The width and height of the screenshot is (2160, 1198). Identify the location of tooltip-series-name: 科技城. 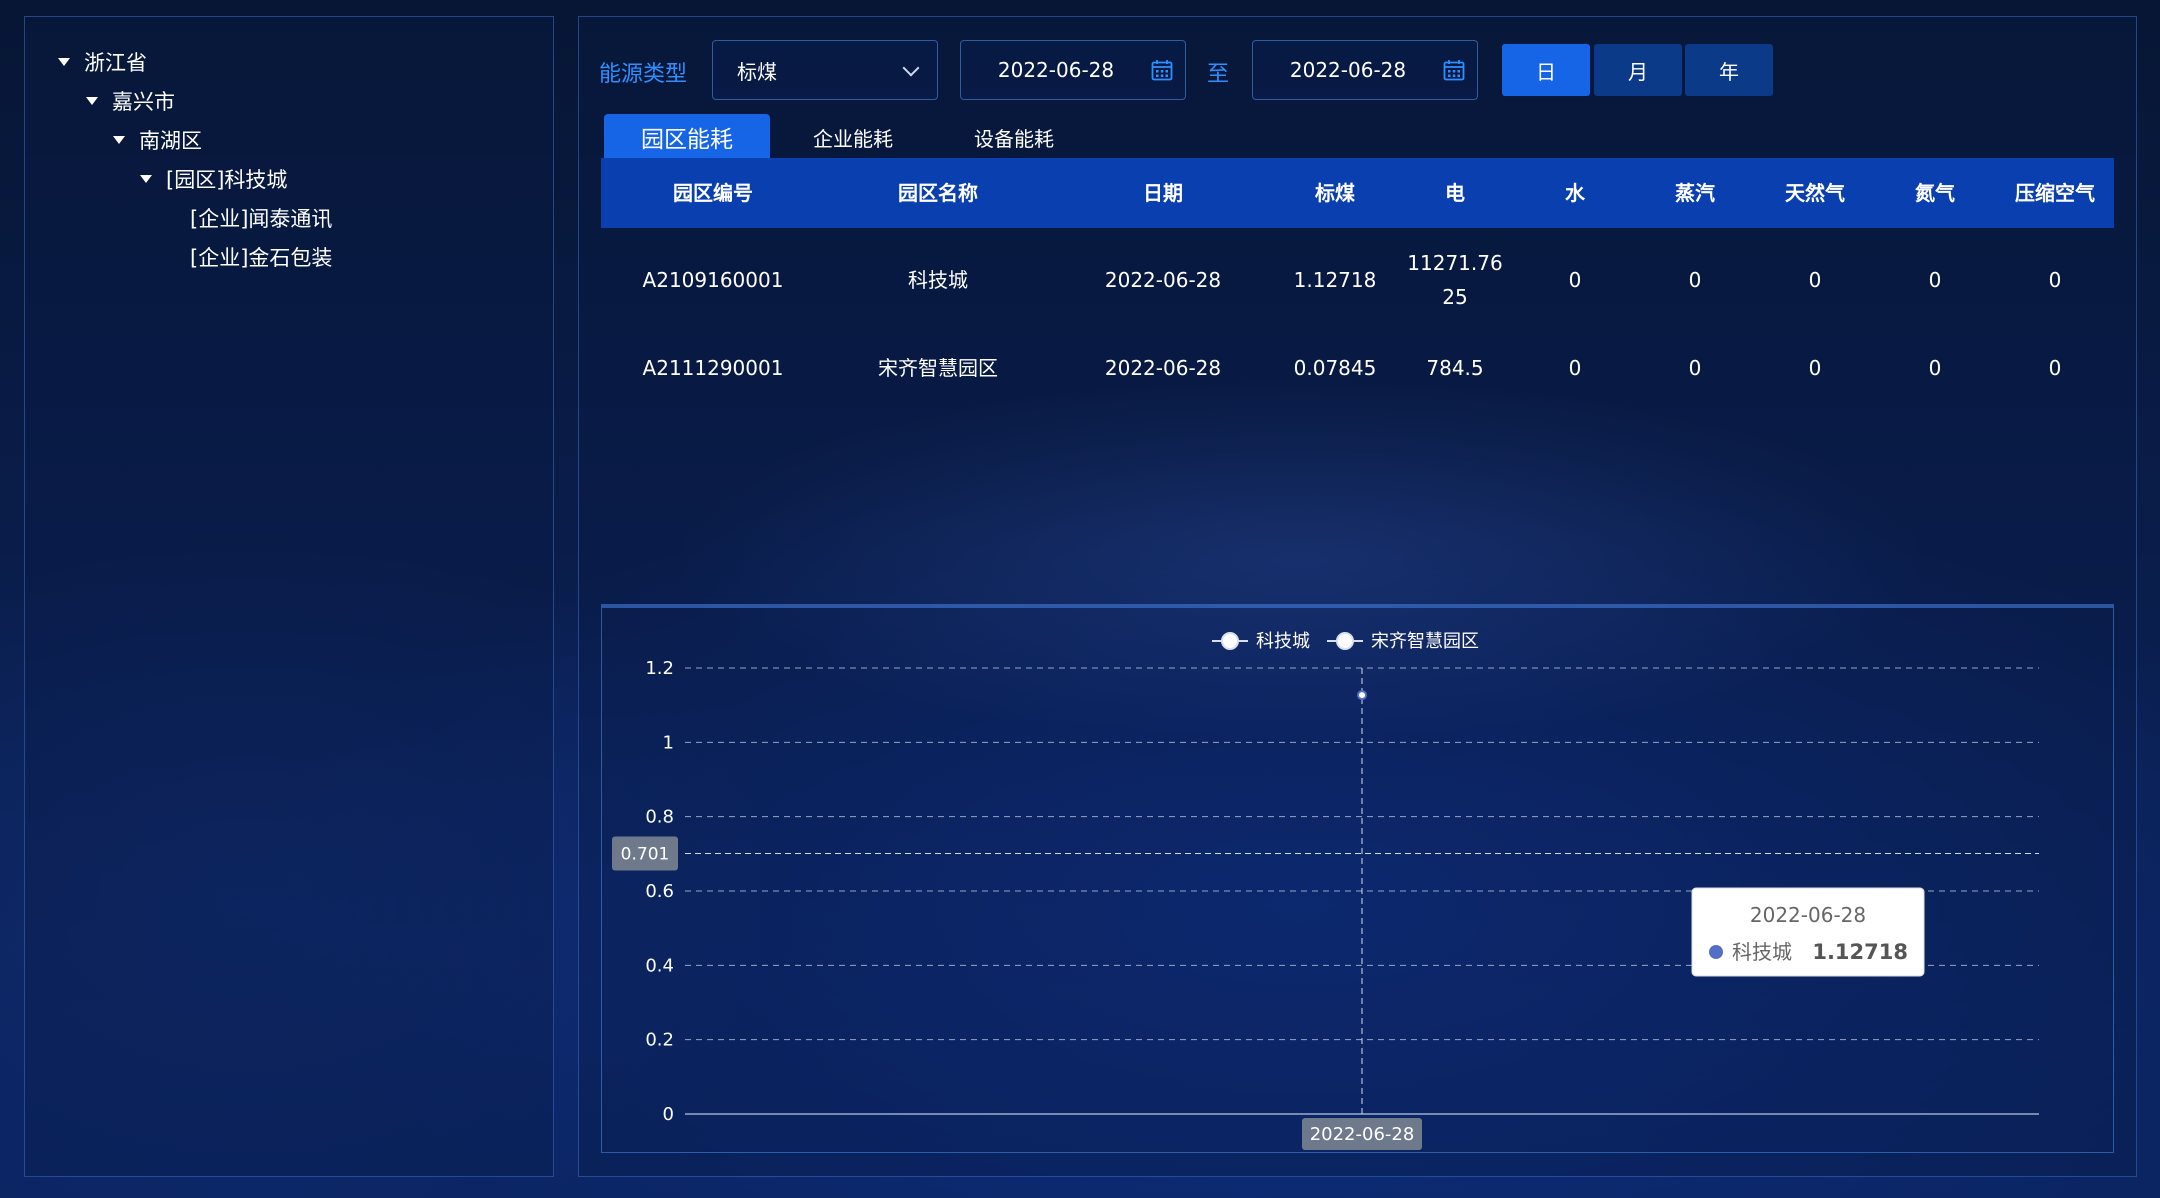
(1762, 952).